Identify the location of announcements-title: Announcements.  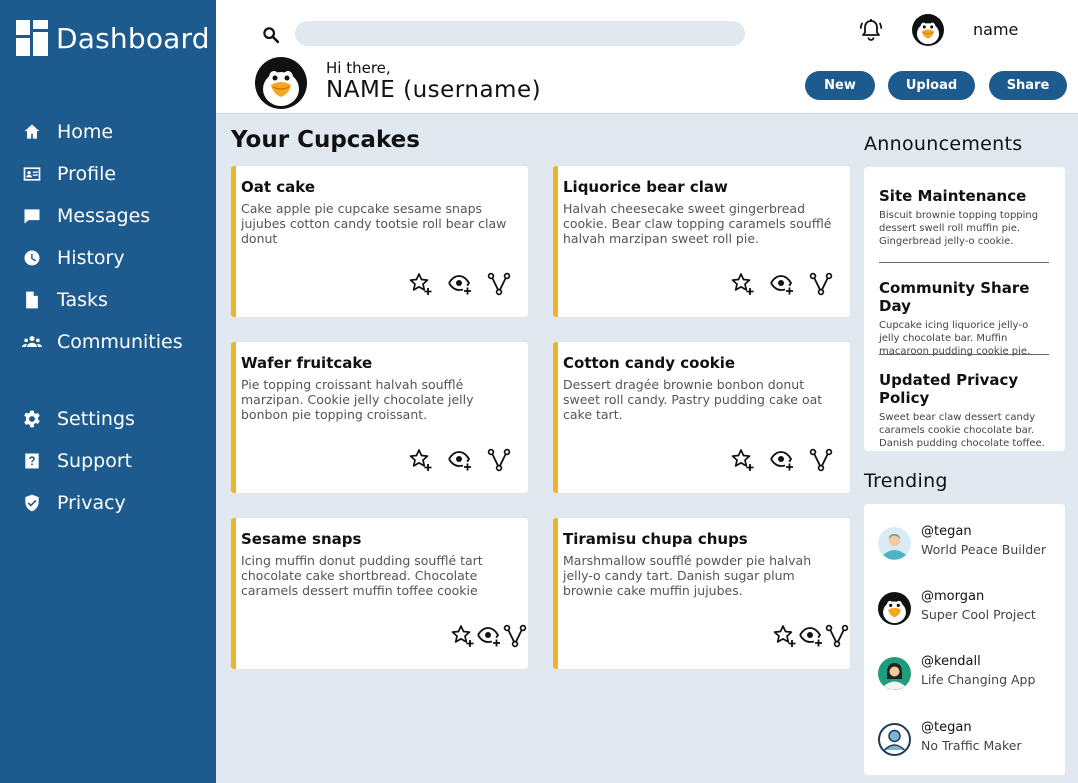
(943, 144).